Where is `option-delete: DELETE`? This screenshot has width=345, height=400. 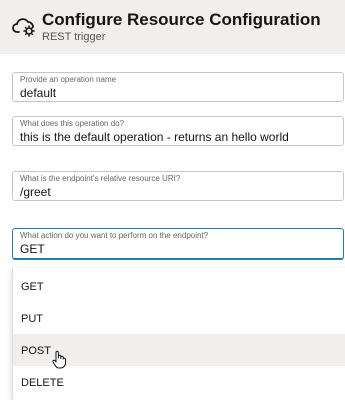
option-delete: DELETE is located at coordinates (179, 382).